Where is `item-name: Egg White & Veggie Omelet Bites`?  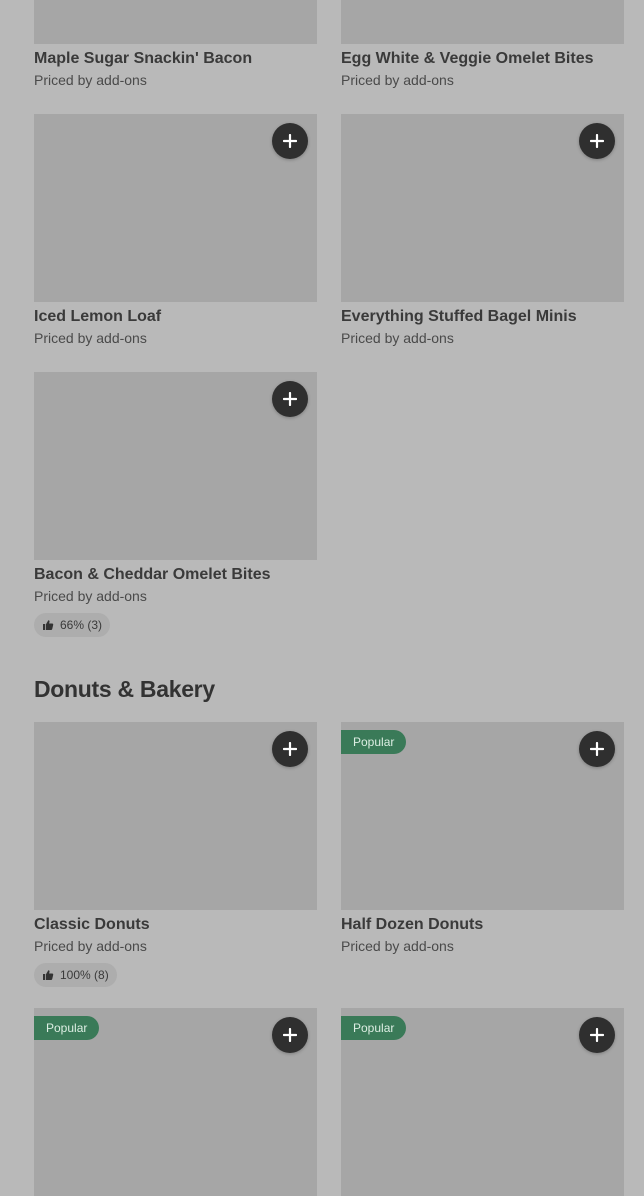
item-name: Egg White & Veggie Omelet Bites is located at coordinates (467, 58).